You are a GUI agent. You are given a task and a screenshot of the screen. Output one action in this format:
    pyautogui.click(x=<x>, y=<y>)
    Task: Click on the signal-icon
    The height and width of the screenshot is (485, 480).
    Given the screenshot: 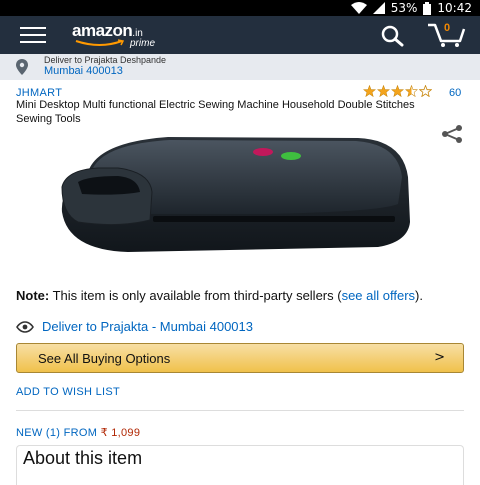 What is the action you would take?
    pyautogui.click(x=378, y=8)
    